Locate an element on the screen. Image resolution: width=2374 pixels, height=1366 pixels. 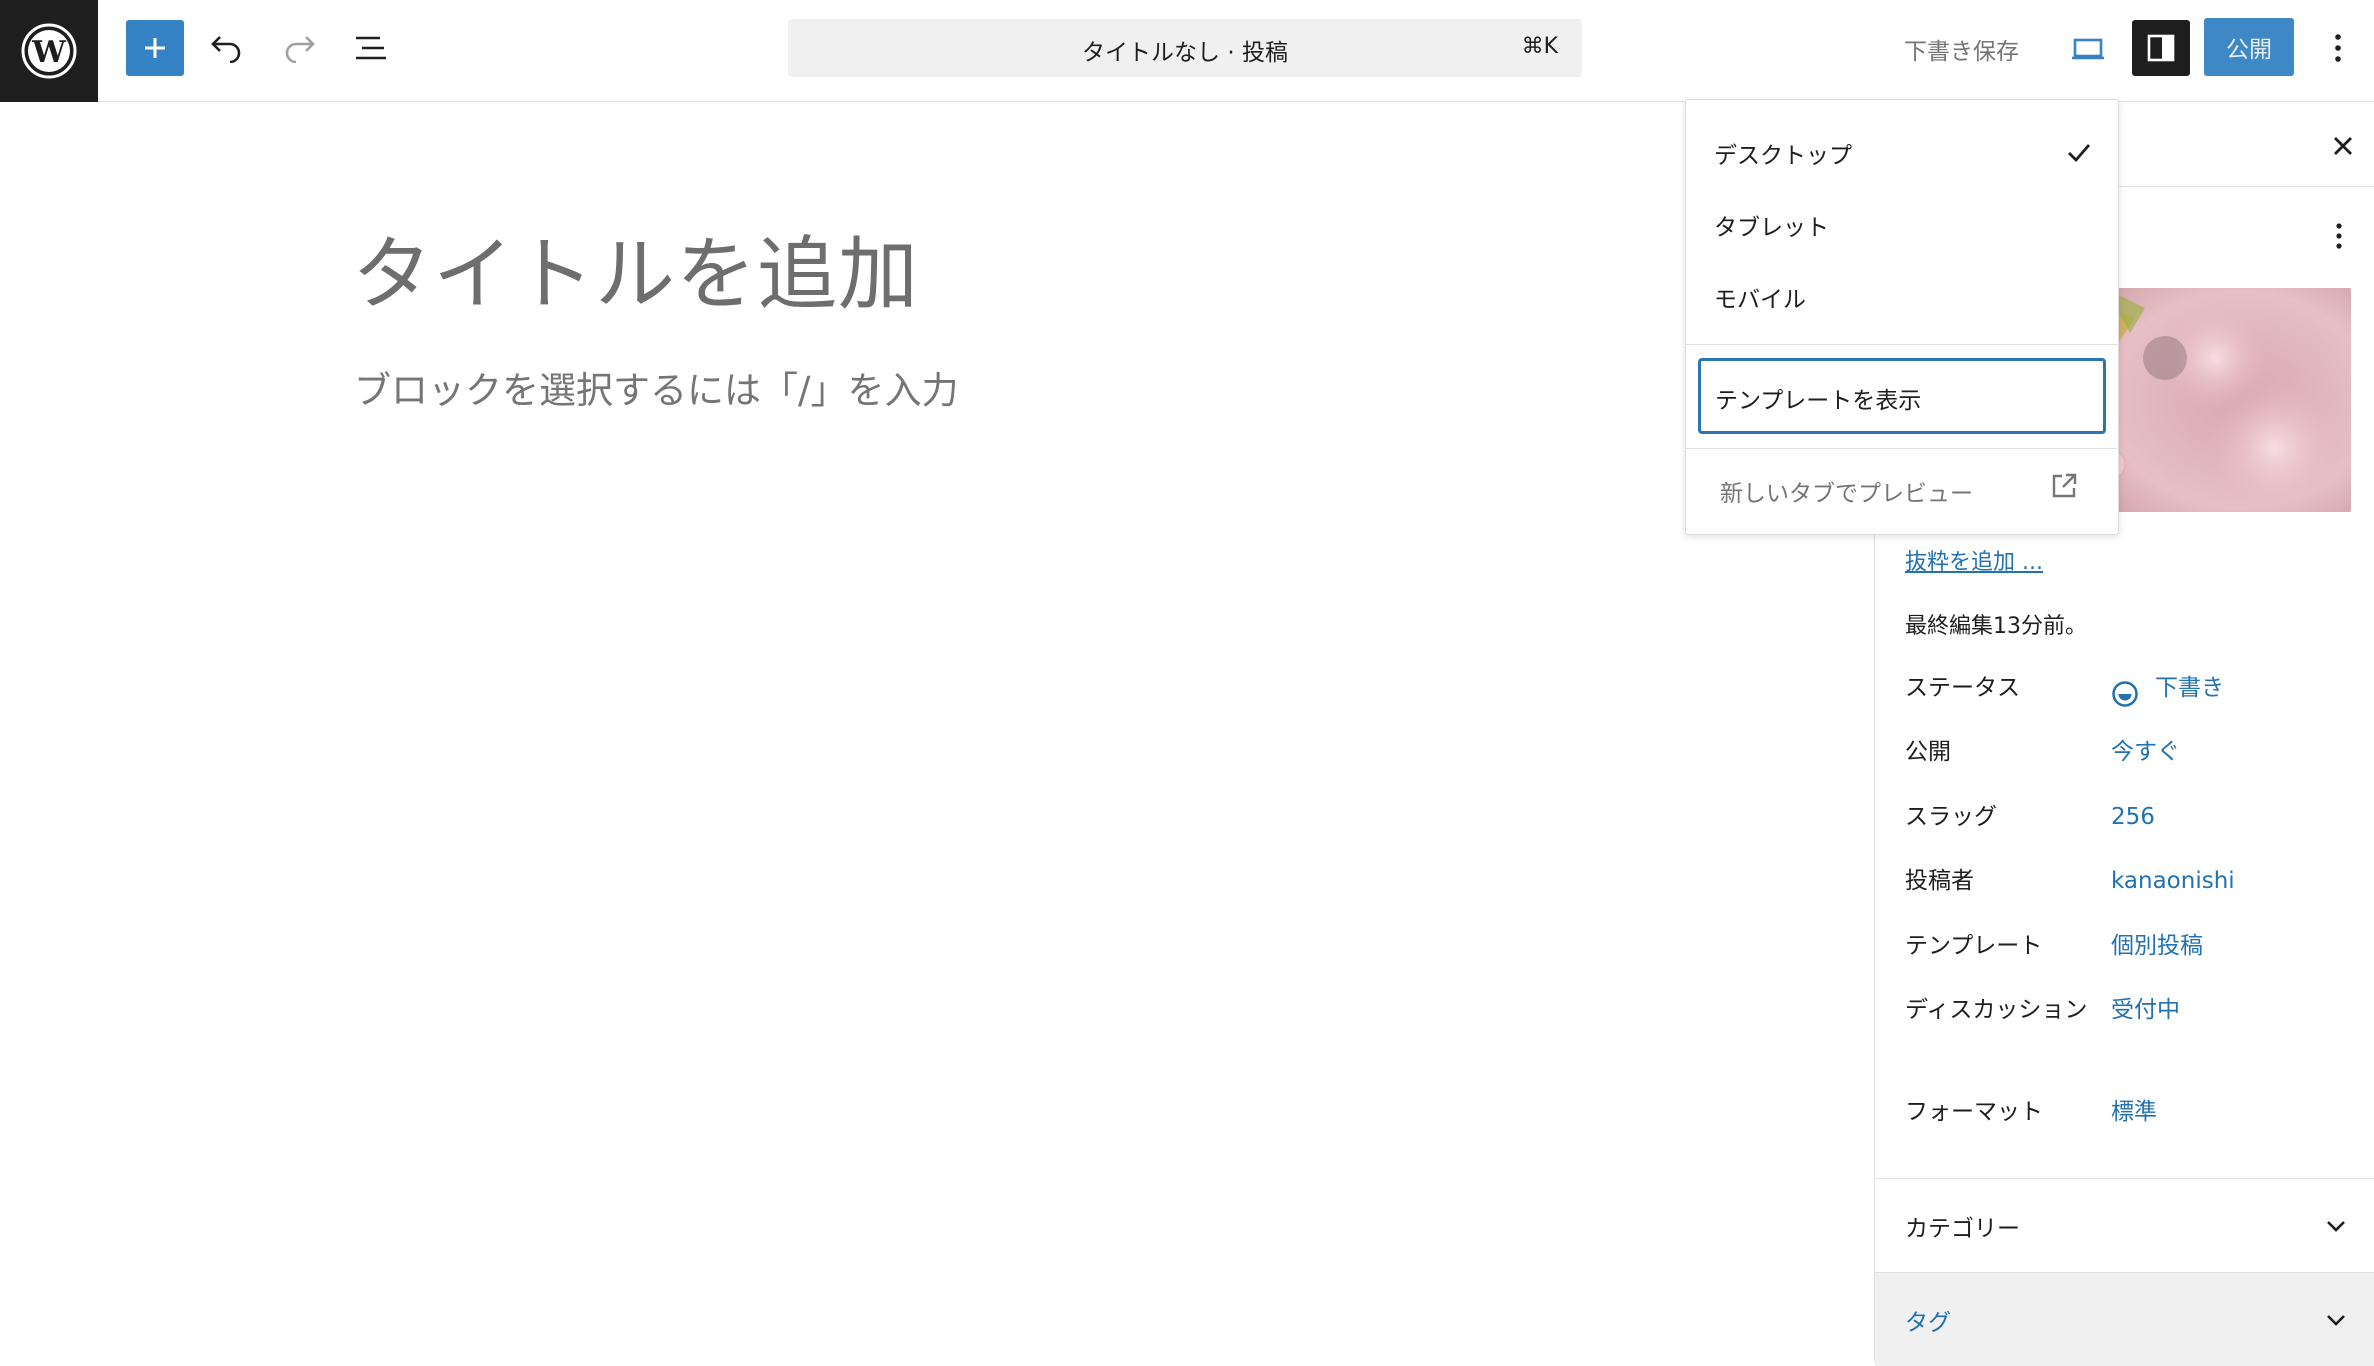
command-shortcut: ⌘K is located at coordinates (1539, 46).